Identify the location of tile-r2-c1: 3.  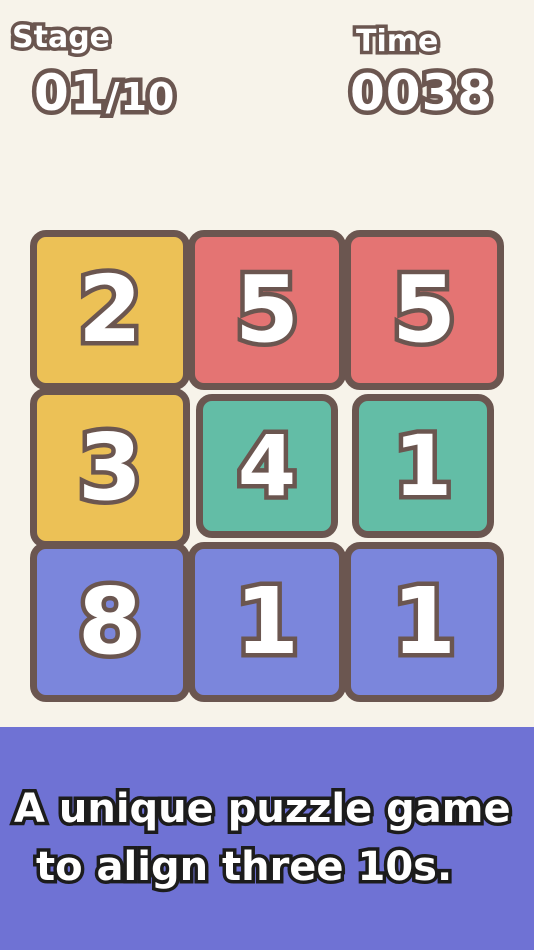
(110, 468).